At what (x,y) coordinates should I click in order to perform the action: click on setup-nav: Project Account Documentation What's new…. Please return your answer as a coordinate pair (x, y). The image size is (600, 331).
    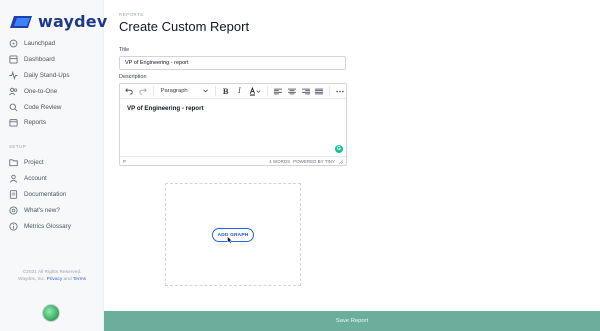
    Looking at the image, I should click on (52, 194).